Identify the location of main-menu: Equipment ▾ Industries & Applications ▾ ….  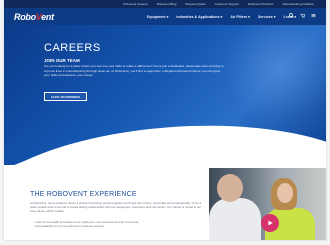
(221, 16).